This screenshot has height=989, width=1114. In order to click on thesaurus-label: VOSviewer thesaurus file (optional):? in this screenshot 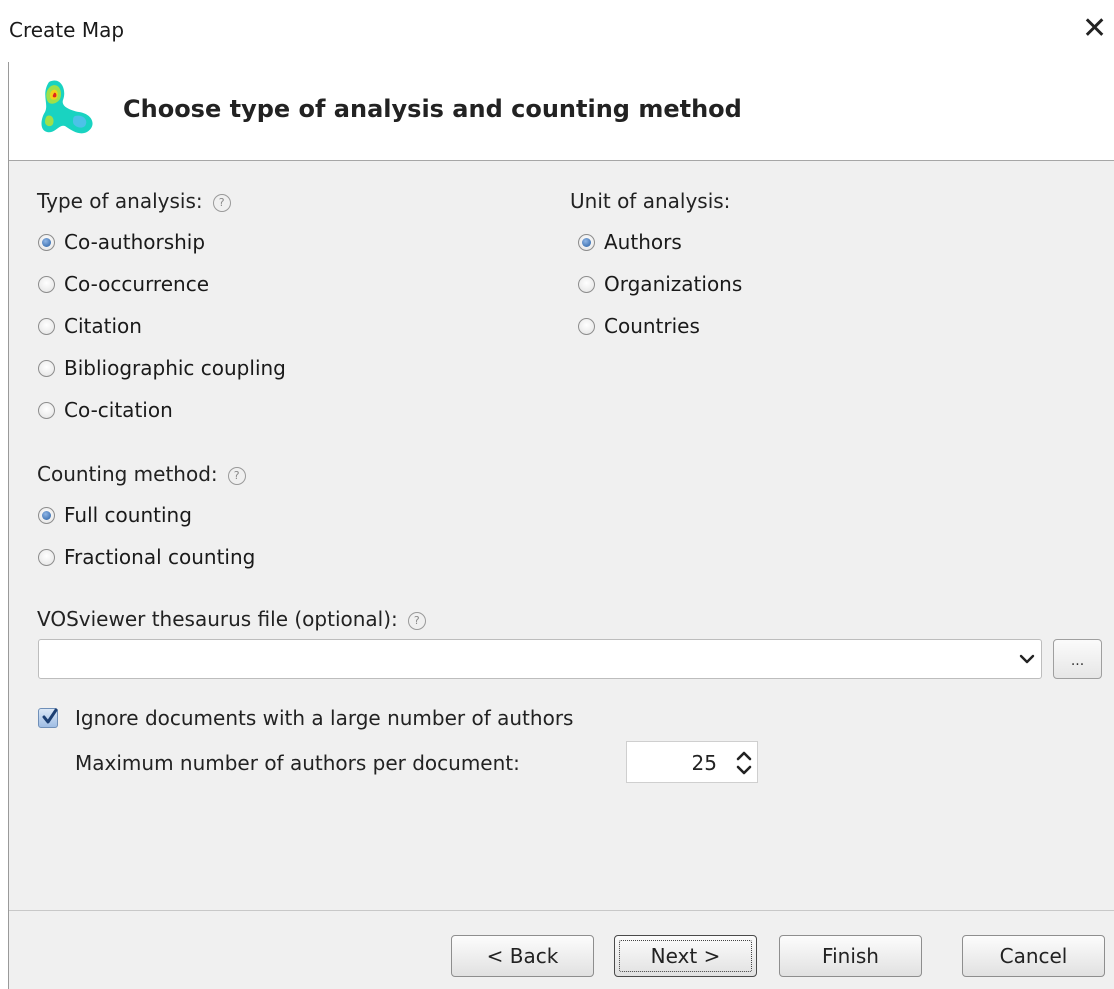, I will do `click(231, 619)`.